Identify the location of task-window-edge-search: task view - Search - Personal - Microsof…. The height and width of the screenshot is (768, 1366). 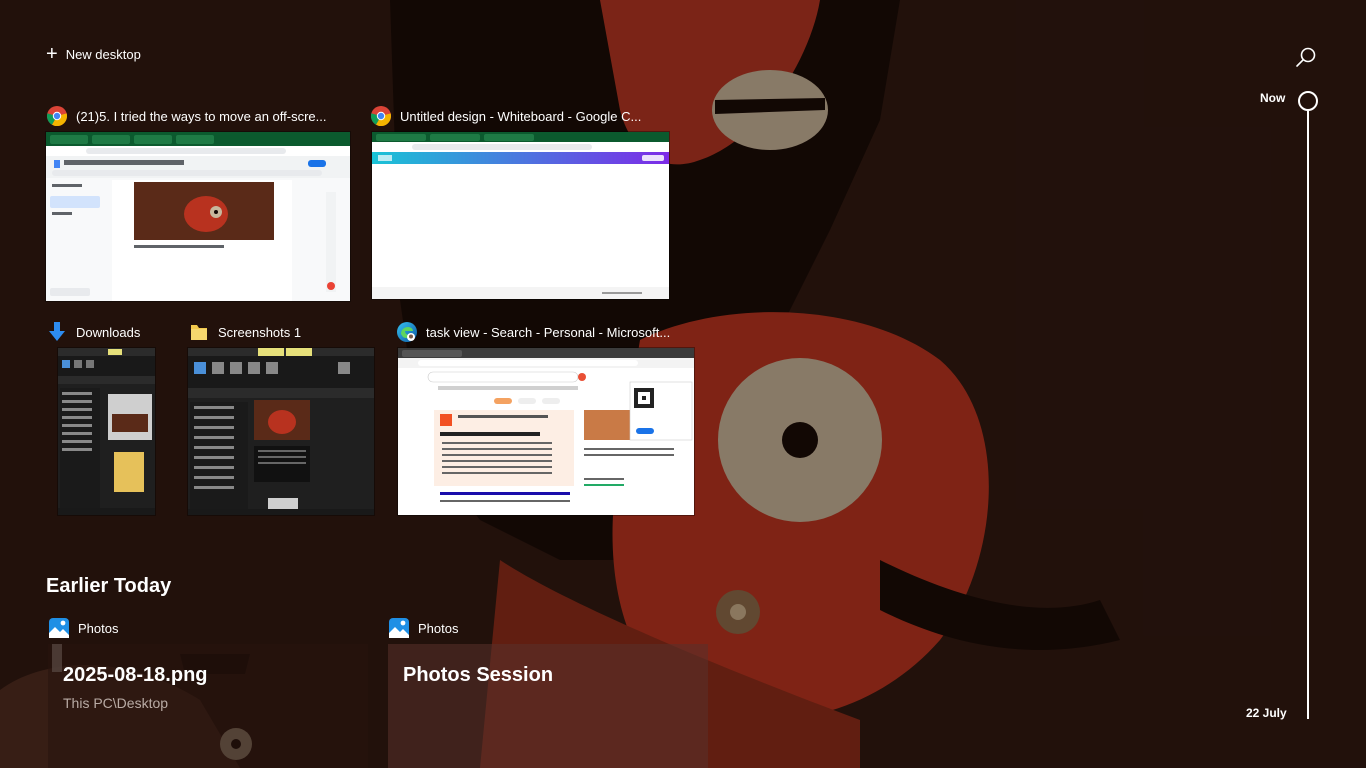
(545, 417).